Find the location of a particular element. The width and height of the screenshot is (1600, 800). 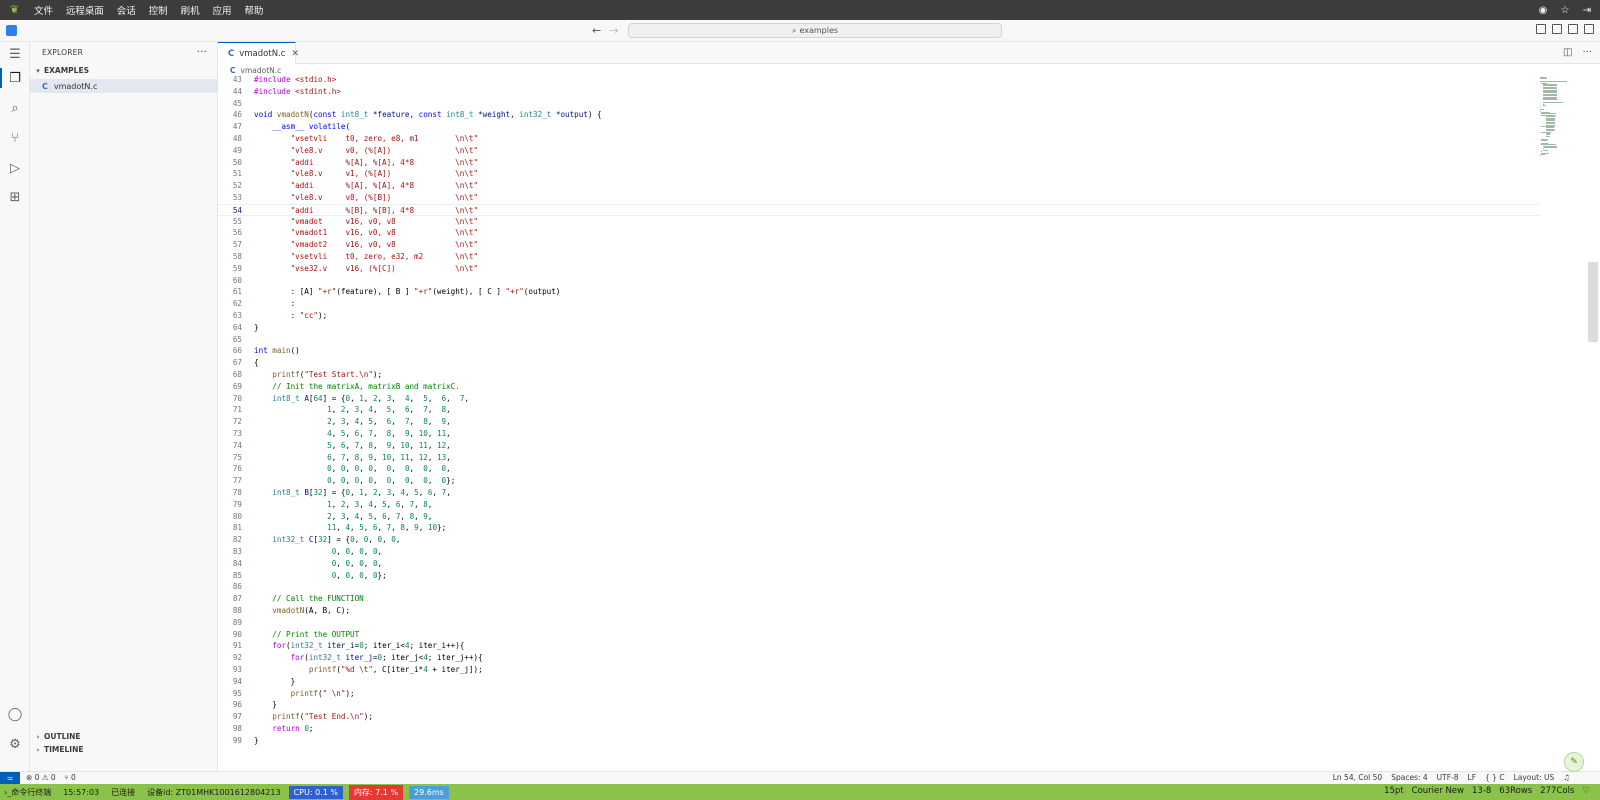

code-line: 87 // Call the FUNCTION is located at coordinates (879, 599).